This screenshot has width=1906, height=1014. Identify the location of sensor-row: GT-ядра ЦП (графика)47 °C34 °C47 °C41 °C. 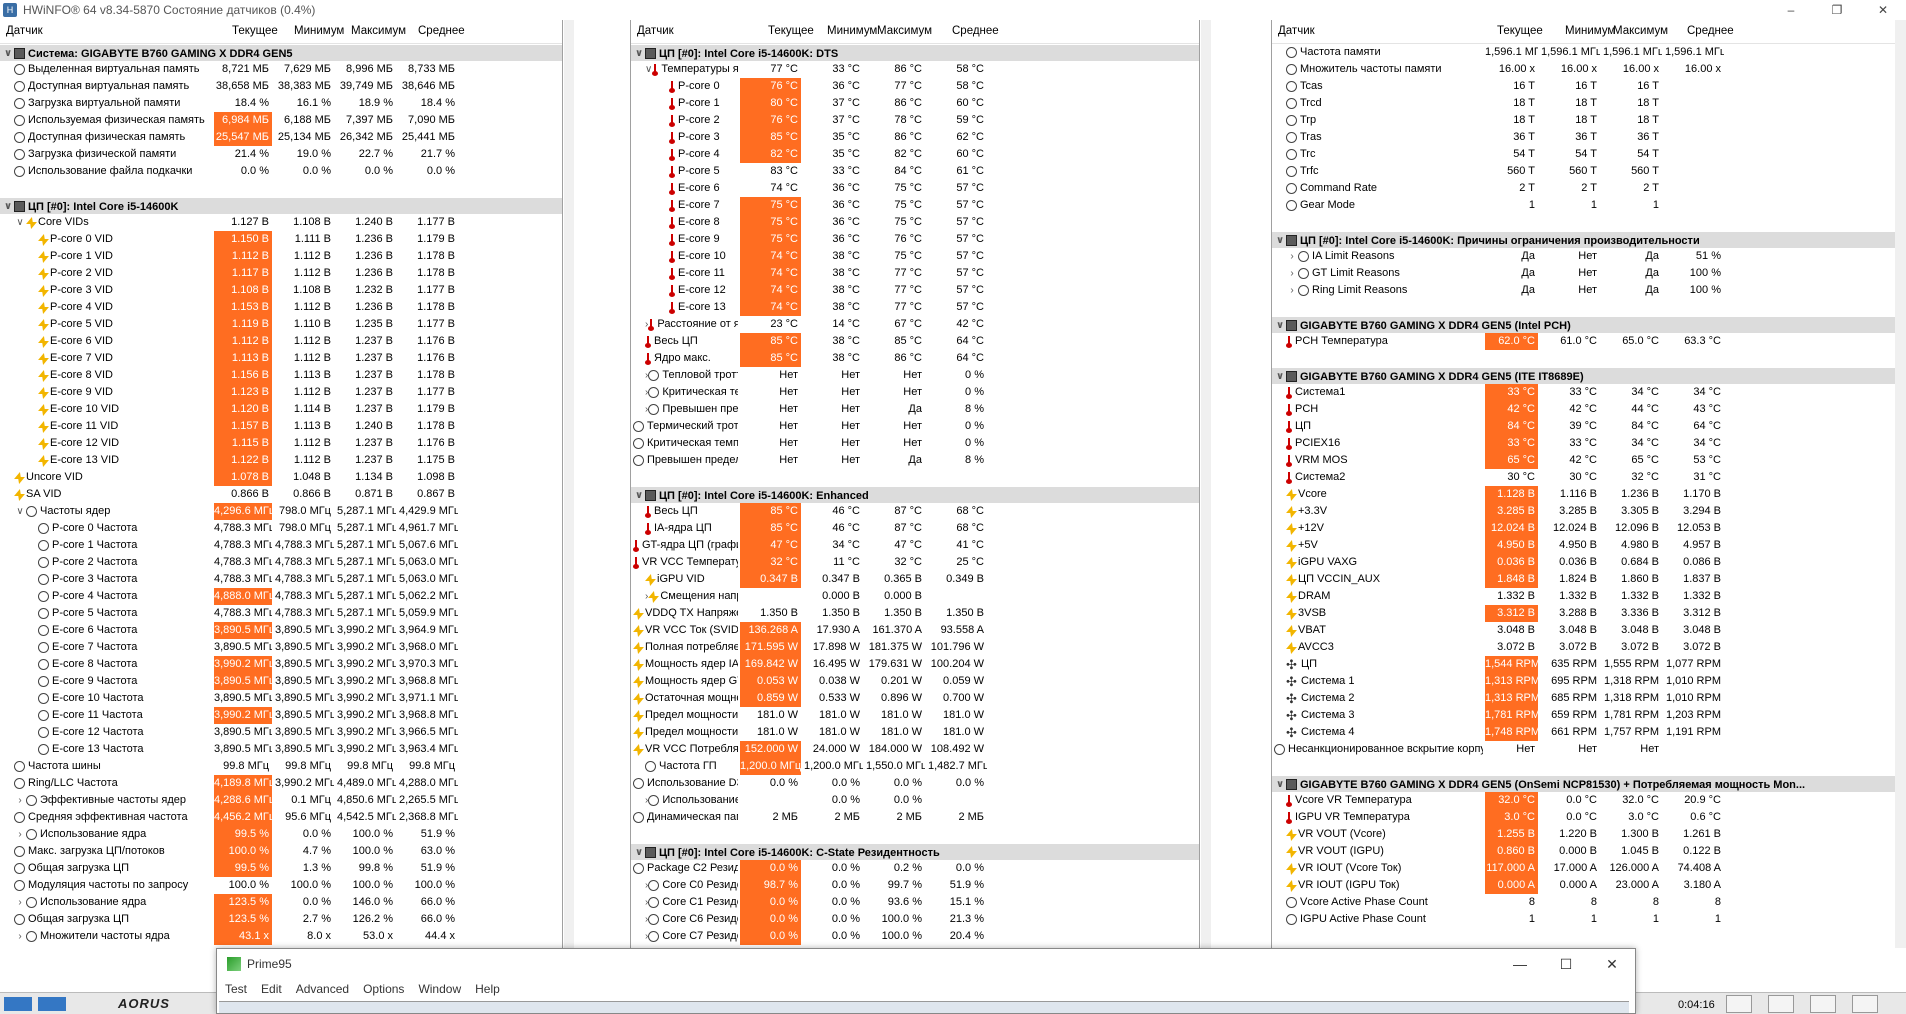
(915, 545).